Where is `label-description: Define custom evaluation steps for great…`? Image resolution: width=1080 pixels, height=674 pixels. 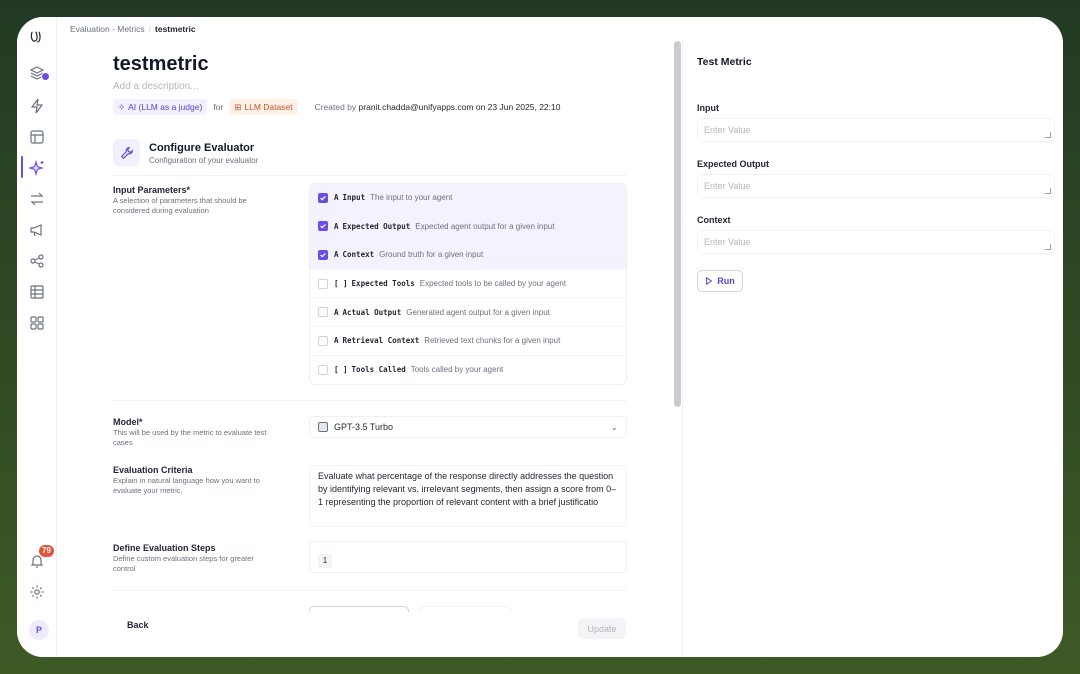
label-description: Define custom evaluation steps for great… is located at coordinates (183, 563).